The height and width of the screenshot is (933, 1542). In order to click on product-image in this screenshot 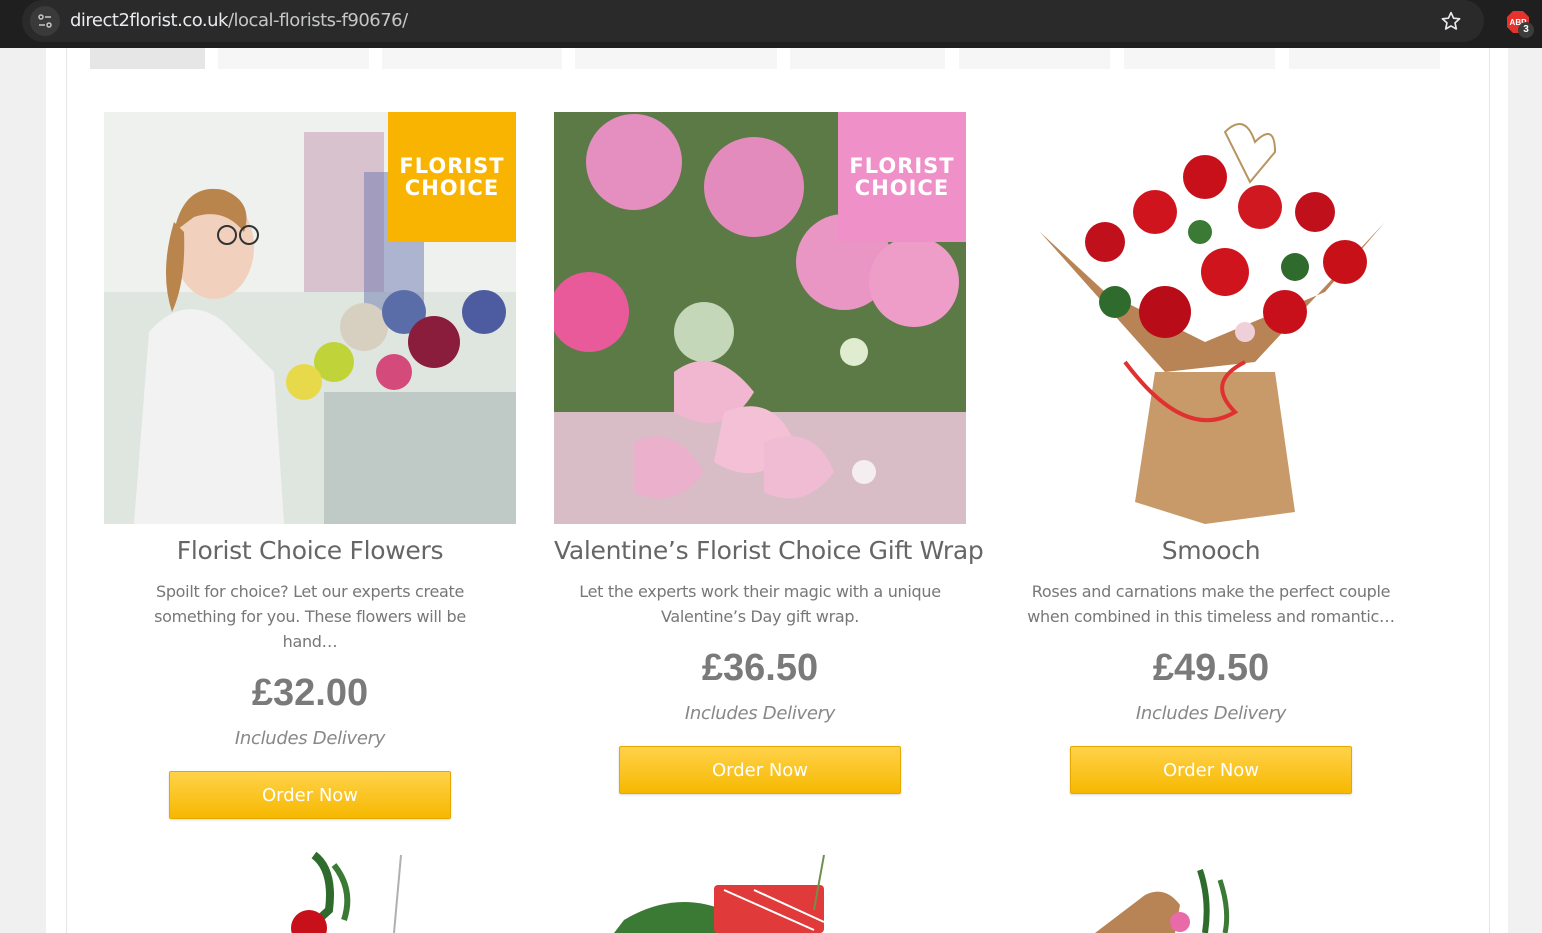, I will do `click(1211, 318)`.